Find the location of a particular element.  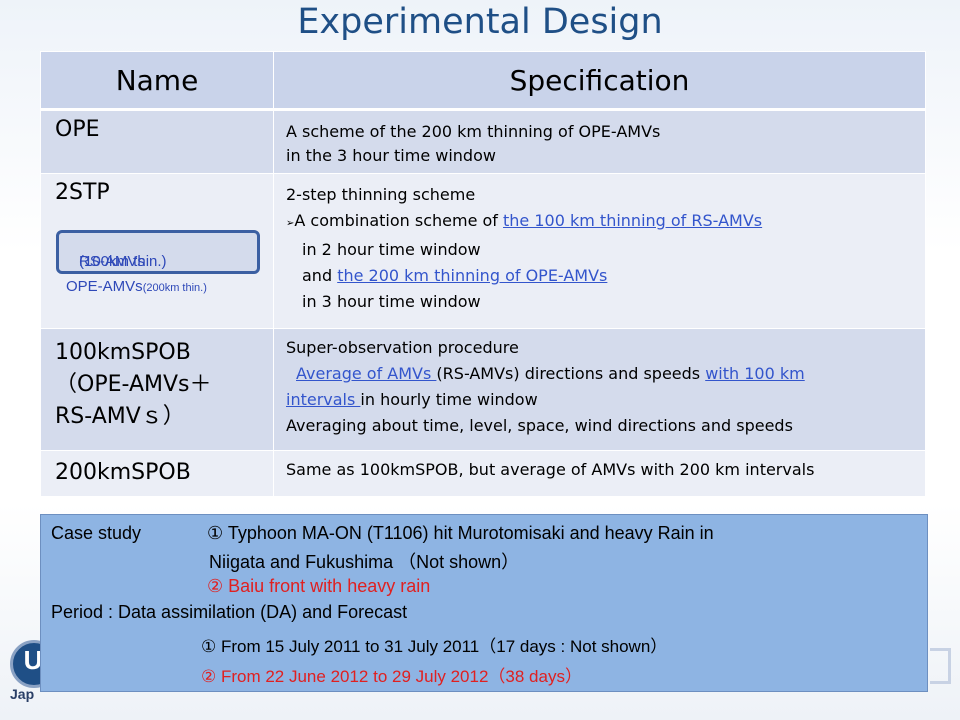

link-average-of-amvs: Average of AMVs is located at coordinates (366, 373).